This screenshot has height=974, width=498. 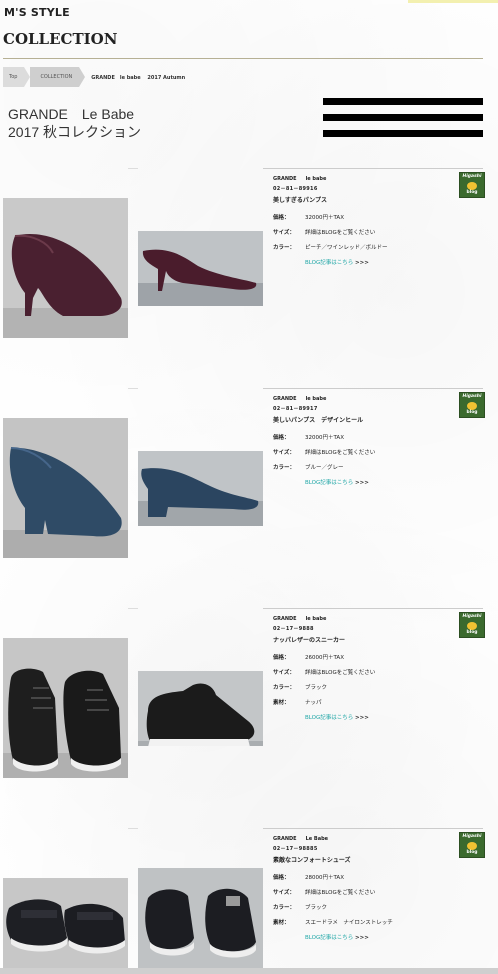 I want to click on site-logo: M'S STYLE, so click(x=37, y=12).